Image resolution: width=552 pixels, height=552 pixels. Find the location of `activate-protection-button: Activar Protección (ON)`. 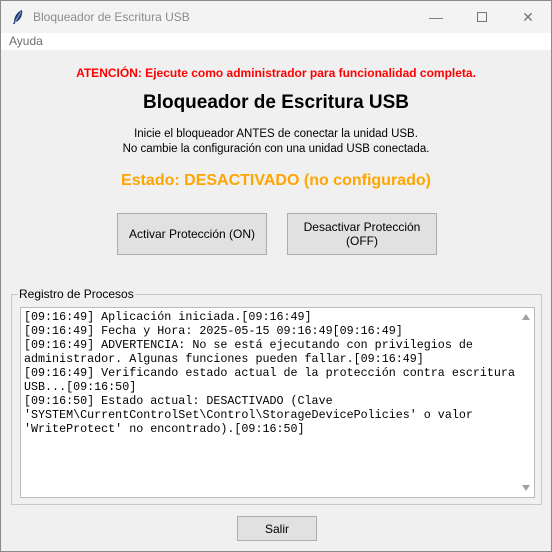

activate-protection-button: Activar Protección (ON) is located at coordinates (192, 234).